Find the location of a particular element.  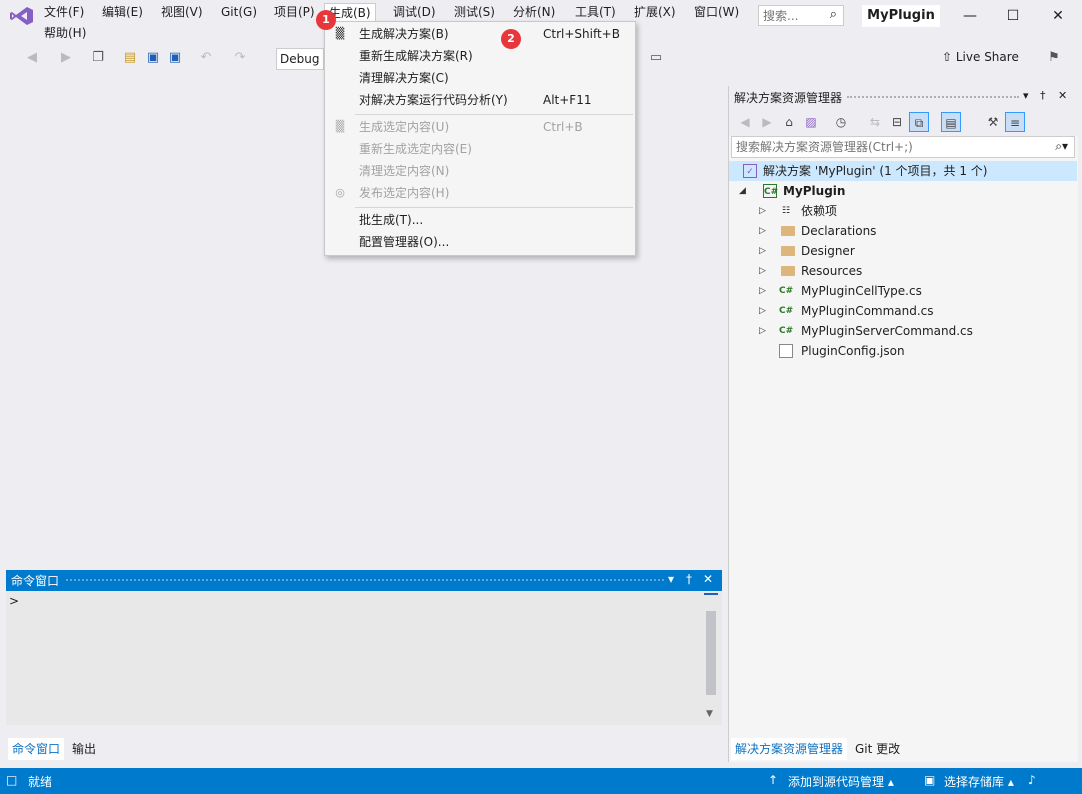

save-all-icon: ▣ is located at coordinates (175, 58).